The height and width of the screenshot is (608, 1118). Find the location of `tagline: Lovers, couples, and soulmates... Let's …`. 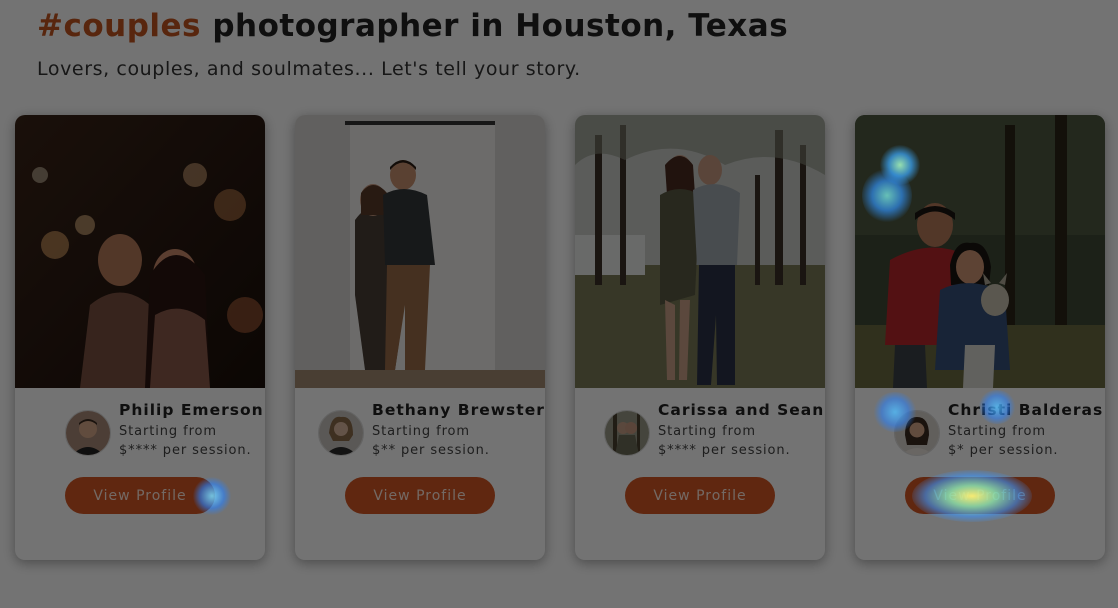

tagline: Lovers, couples, and soulmates... Let's … is located at coordinates (309, 69).